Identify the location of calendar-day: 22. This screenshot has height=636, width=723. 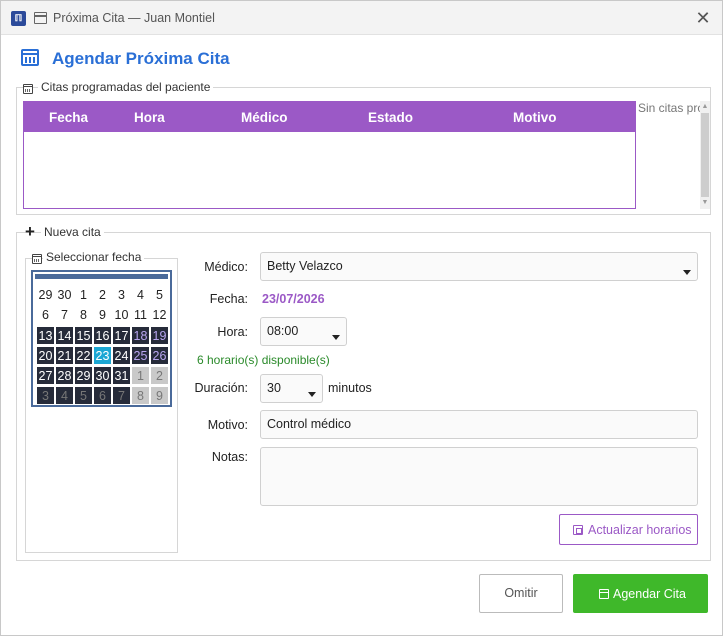
(83, 355).